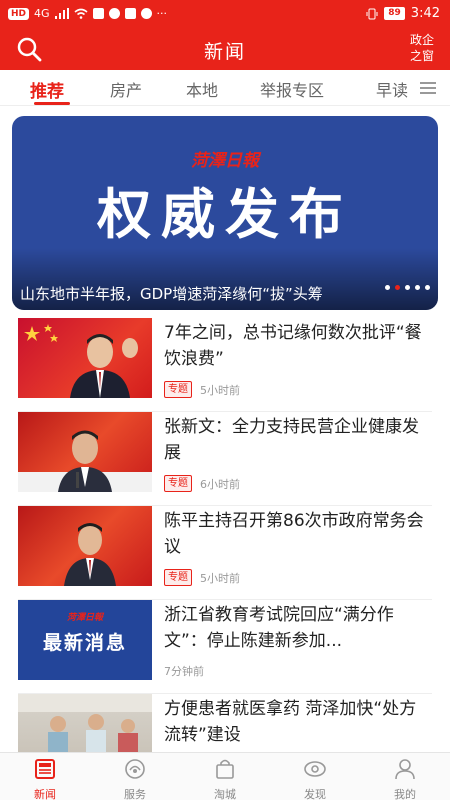 The height and width of the screenshot is (800, 450). What do you see at coordinates (292, 89) in the screenshot?
I see `tab-report-zone: 举报专区` at bounding box center [292, 89].